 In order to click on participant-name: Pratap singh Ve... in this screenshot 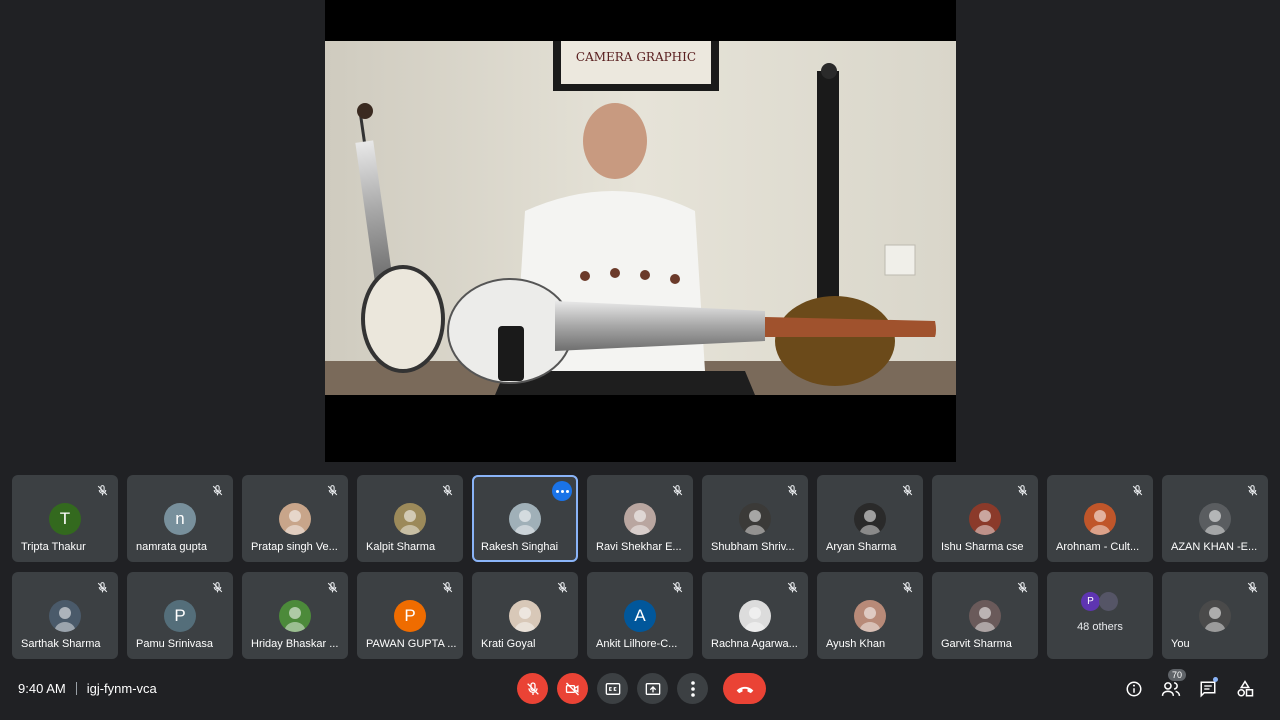, I will do `click(294, 547)`.